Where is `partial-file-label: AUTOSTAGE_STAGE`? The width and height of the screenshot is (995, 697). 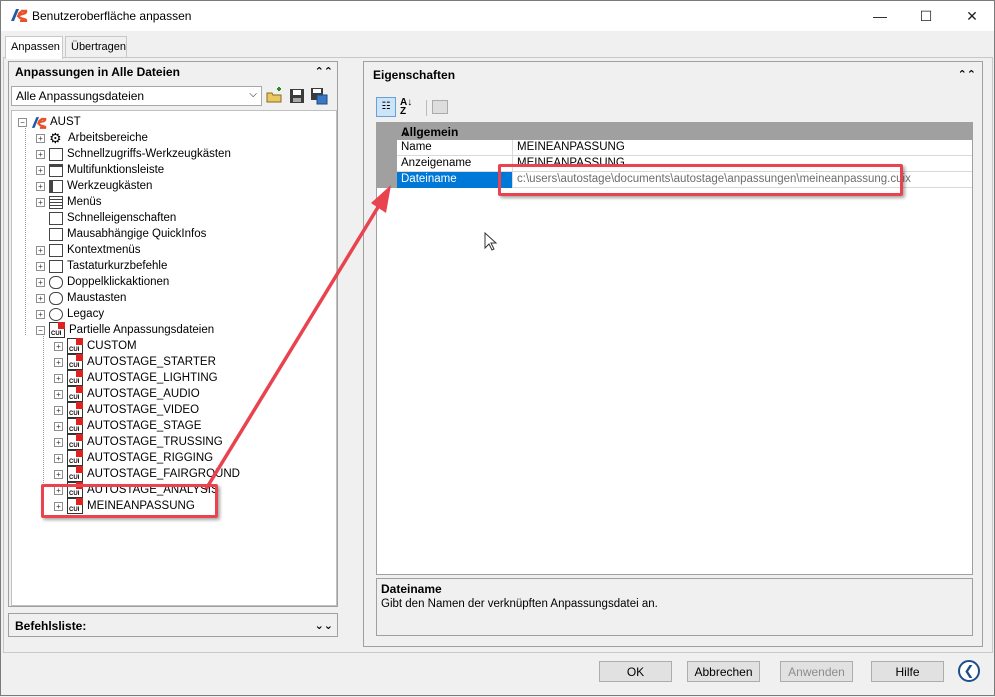 partial-file-label: AUTOSTAGE_STAGE is located at coordinates (144, 426).